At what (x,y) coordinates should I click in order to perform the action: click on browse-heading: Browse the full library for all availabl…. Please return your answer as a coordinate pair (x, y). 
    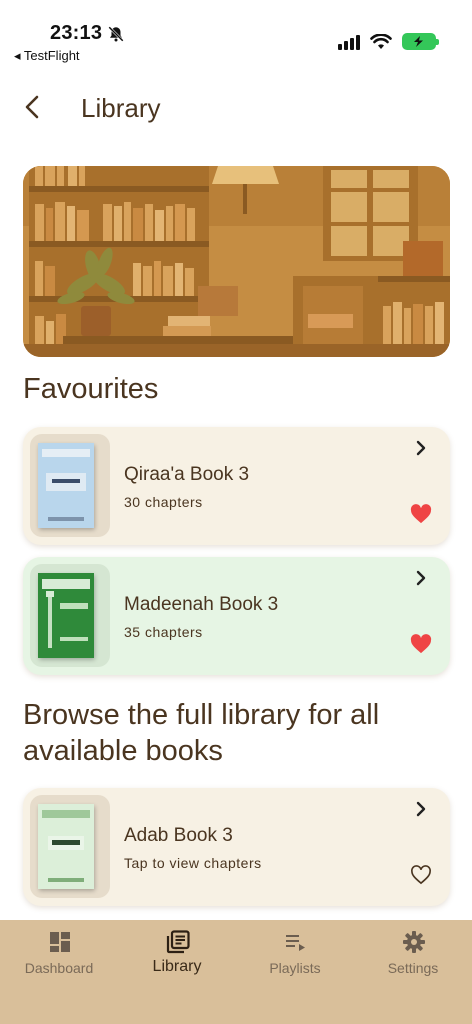
    Looking at the image, I should click on (201, 733).